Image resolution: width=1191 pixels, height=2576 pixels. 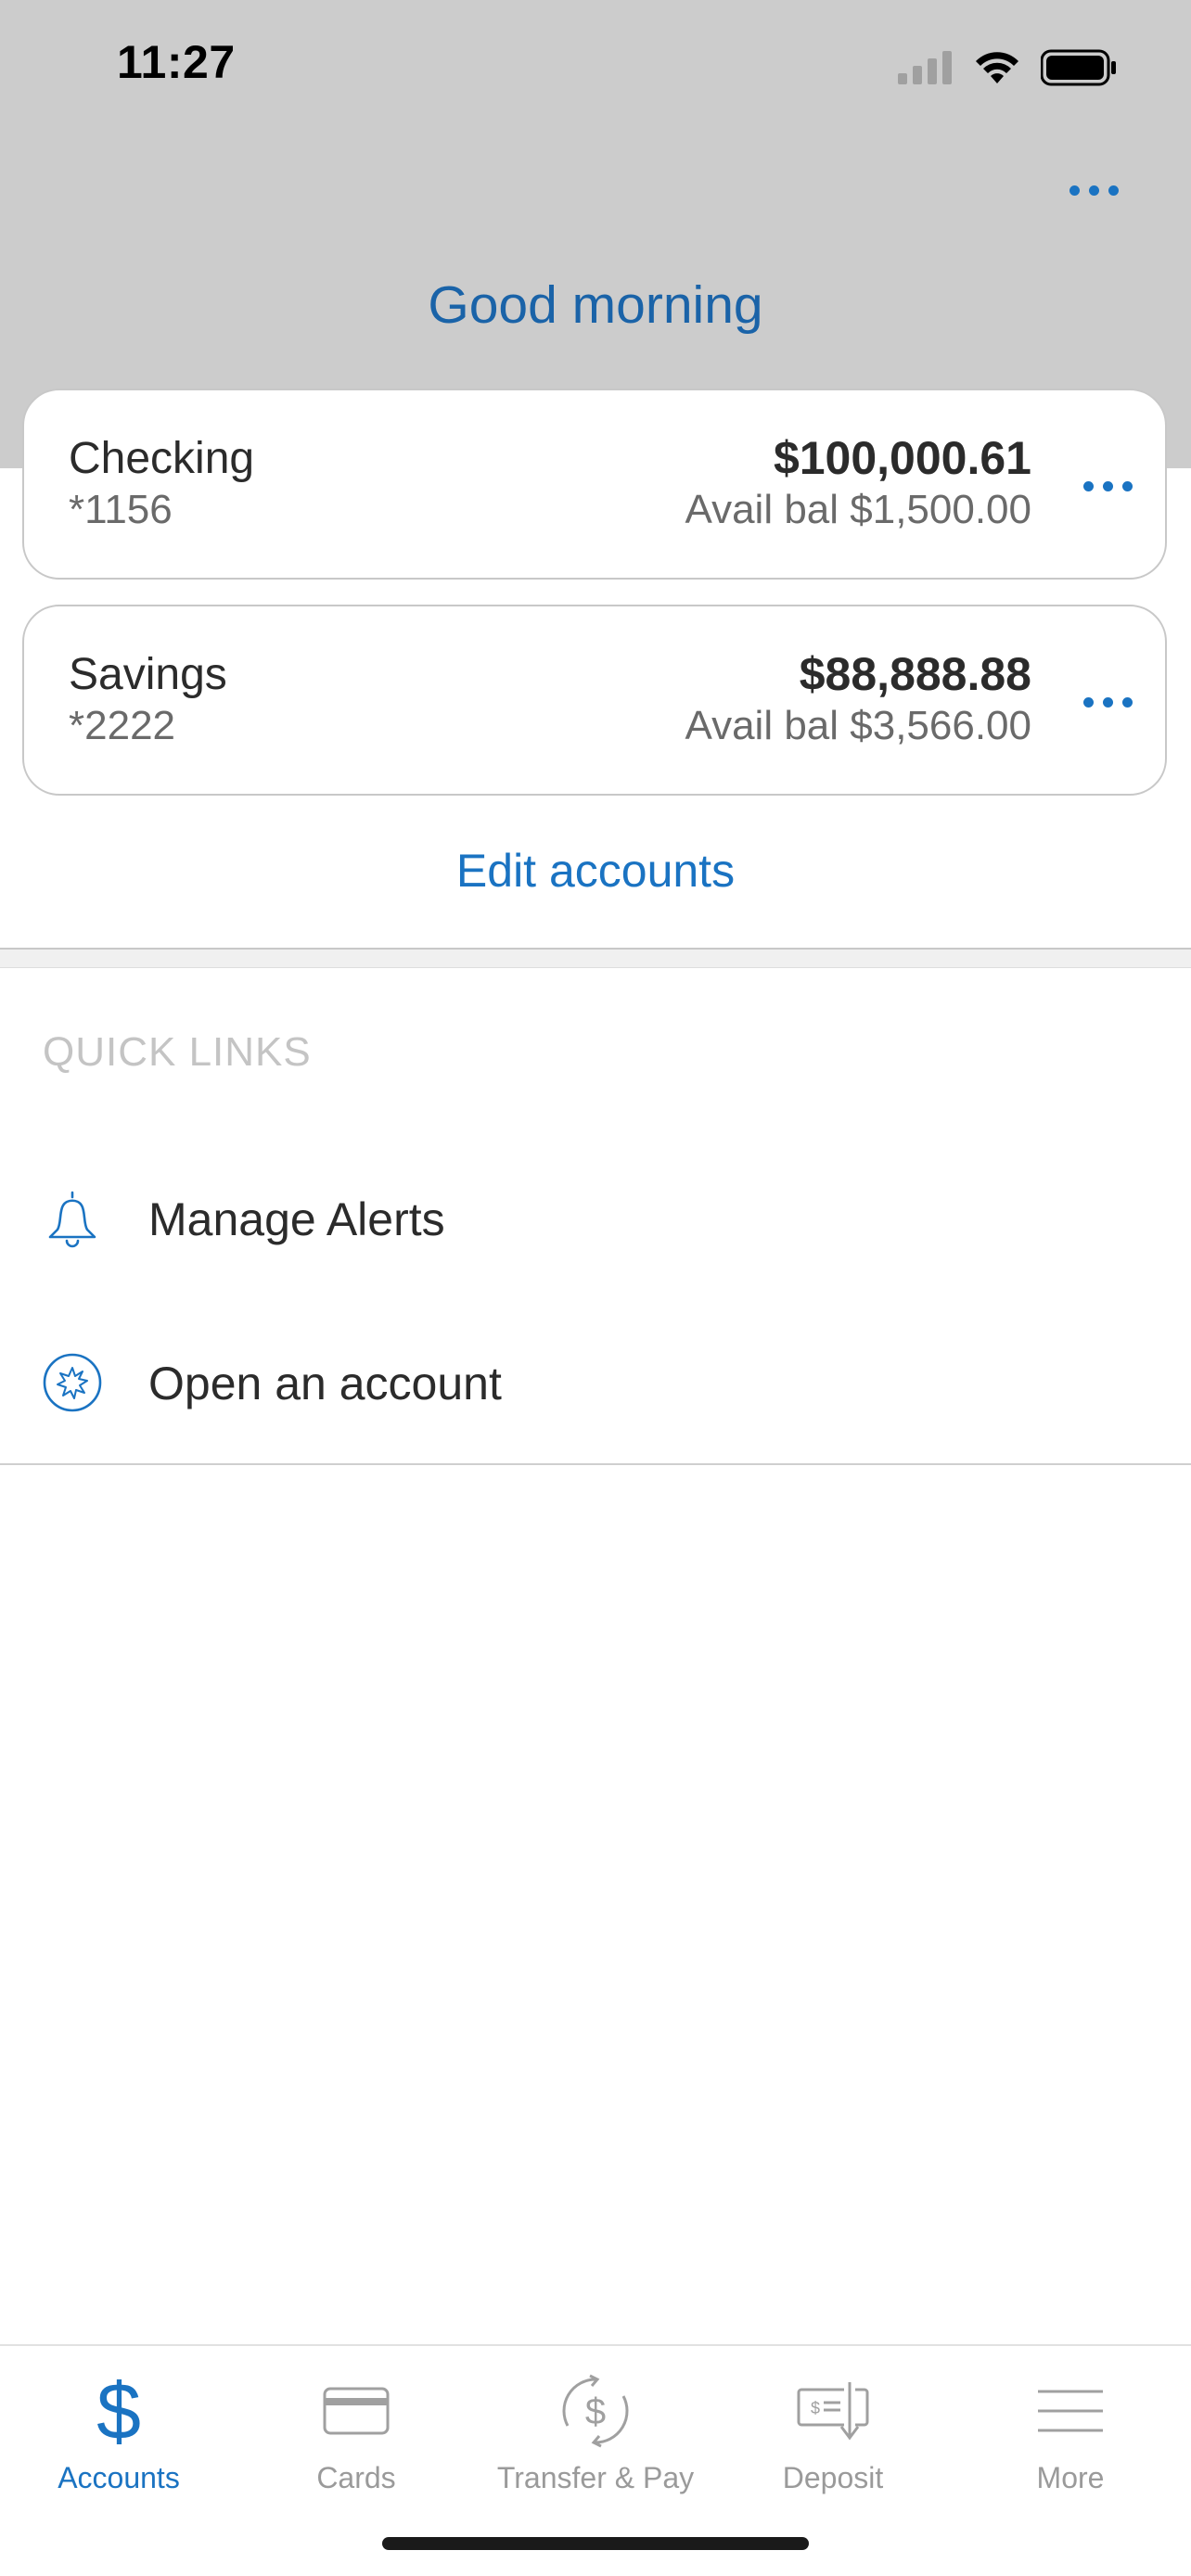 I want to click on tab-transfer-pay: $ Transfer & Pay, so click(x=595, y=2420).